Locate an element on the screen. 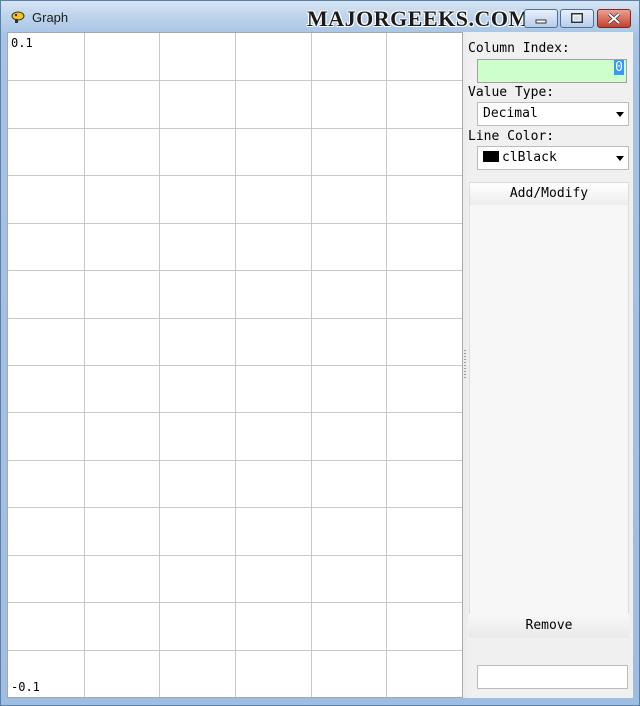 Image resolution: width=640 pixels, height=706 pixels. add-modify-button: Add/Modify is located at coordinates (549, 194).